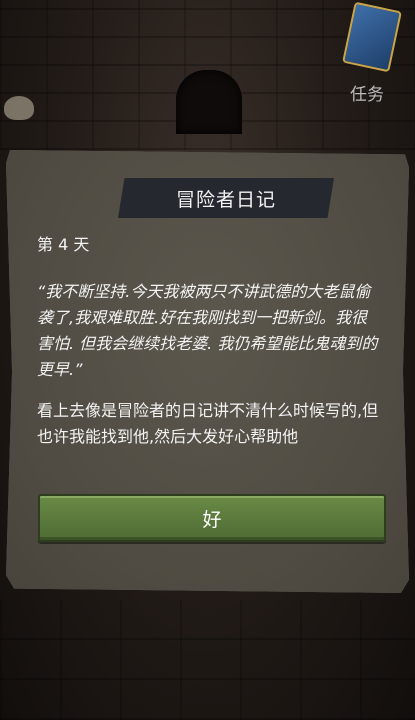 The width and height of the screenshot is (415, 720). I want to click on quest-button: 任务, so click(373, 53).